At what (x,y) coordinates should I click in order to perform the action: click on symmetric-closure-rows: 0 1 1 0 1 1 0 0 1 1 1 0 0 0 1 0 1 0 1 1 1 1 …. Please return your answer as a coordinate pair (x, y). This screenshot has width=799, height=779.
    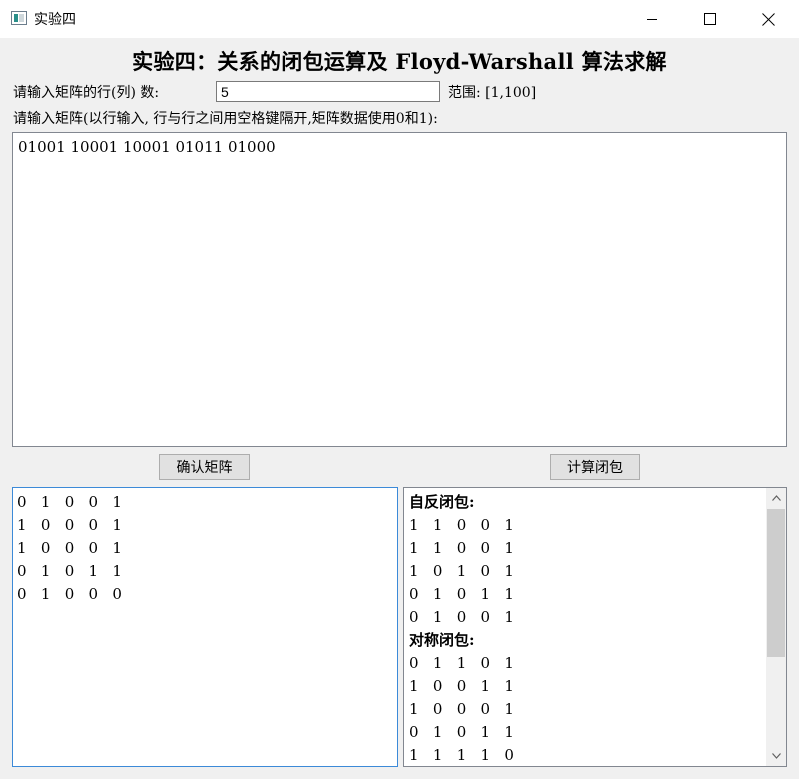
    Looking at the image, I should click on (597, 709).